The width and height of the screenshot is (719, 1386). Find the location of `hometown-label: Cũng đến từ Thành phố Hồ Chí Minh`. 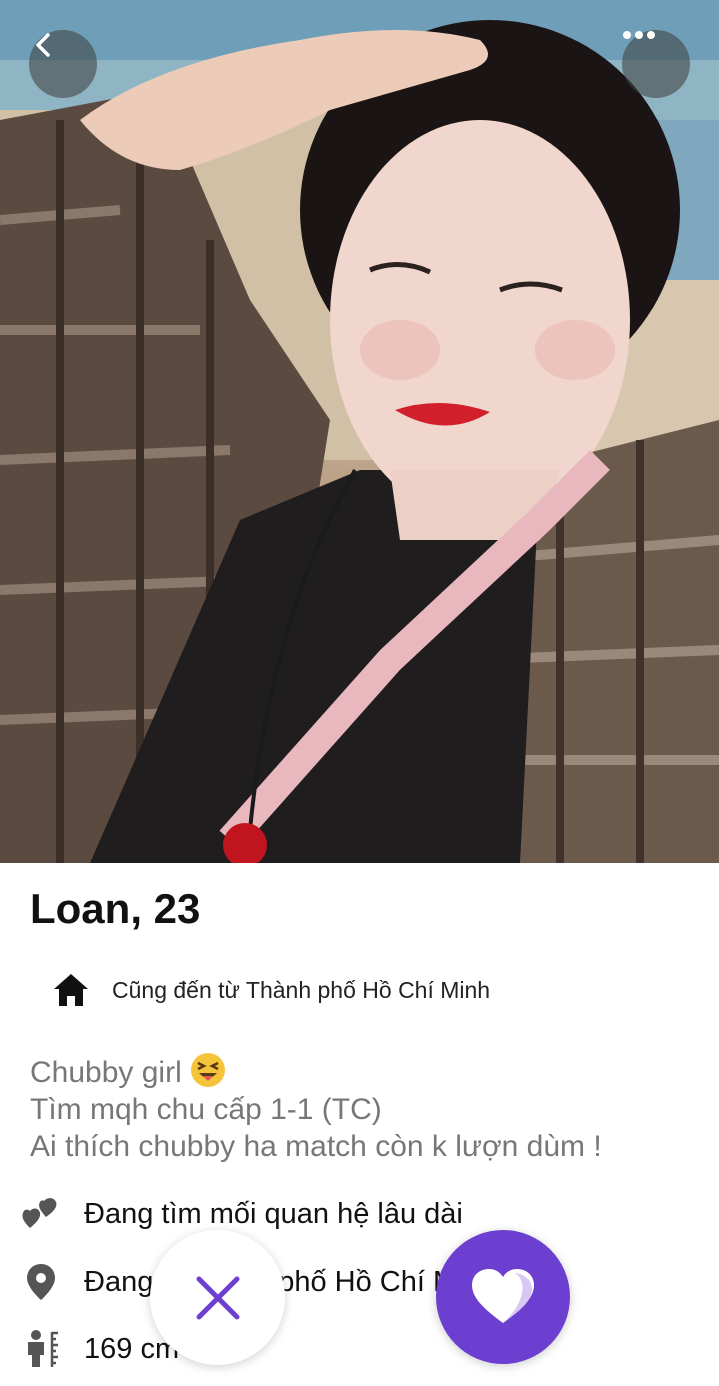

hometown-label: Cũng đến từ Thành phố Hồ Chí Minh is located at coordinates (301, 989).